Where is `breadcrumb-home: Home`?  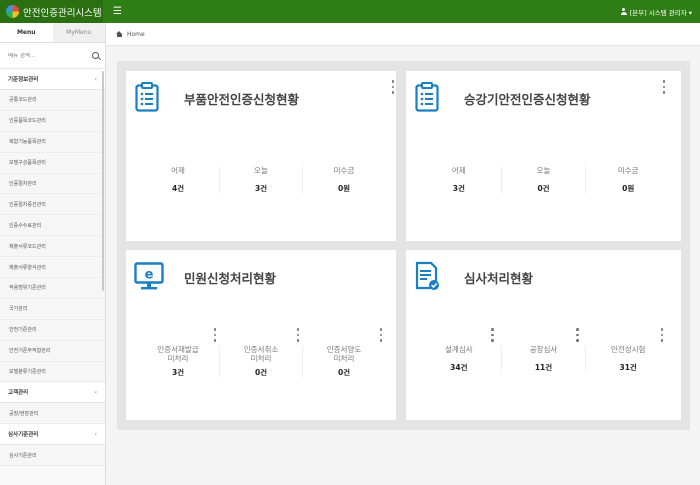
breadcrumb-home: Home is located at coordinates (136, 34).